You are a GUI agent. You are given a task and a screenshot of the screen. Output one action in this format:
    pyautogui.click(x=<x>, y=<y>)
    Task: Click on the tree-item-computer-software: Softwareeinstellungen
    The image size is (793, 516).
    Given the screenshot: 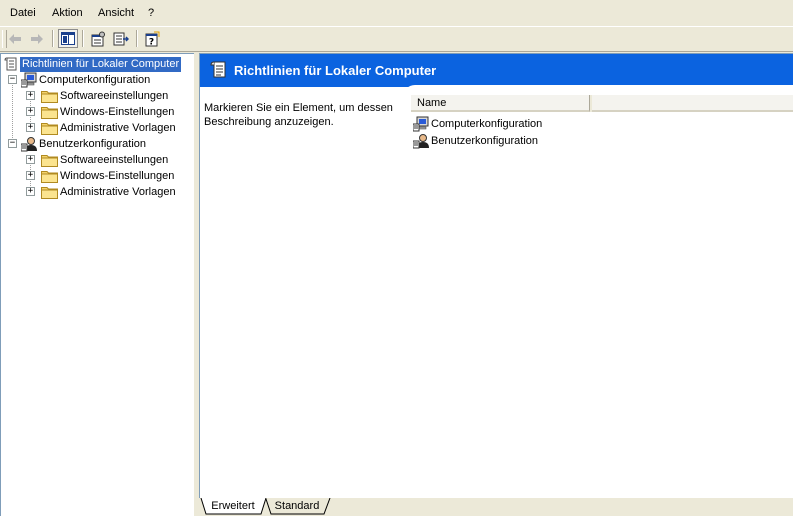 What is the action you would take?
    pyautogui.click(x=105, y=96)
    